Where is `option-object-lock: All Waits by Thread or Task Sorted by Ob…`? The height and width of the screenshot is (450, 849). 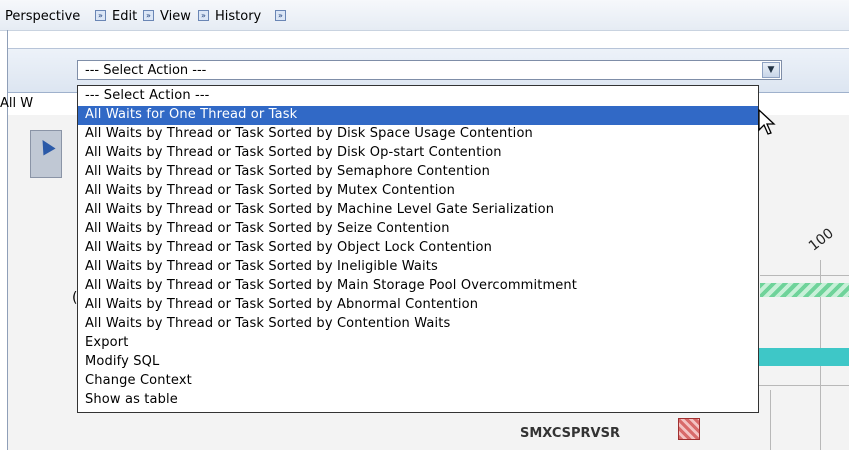
option-object-lock: All Waits by Thread or Task Sorted by Ob… is located at coordinates (418, 248).